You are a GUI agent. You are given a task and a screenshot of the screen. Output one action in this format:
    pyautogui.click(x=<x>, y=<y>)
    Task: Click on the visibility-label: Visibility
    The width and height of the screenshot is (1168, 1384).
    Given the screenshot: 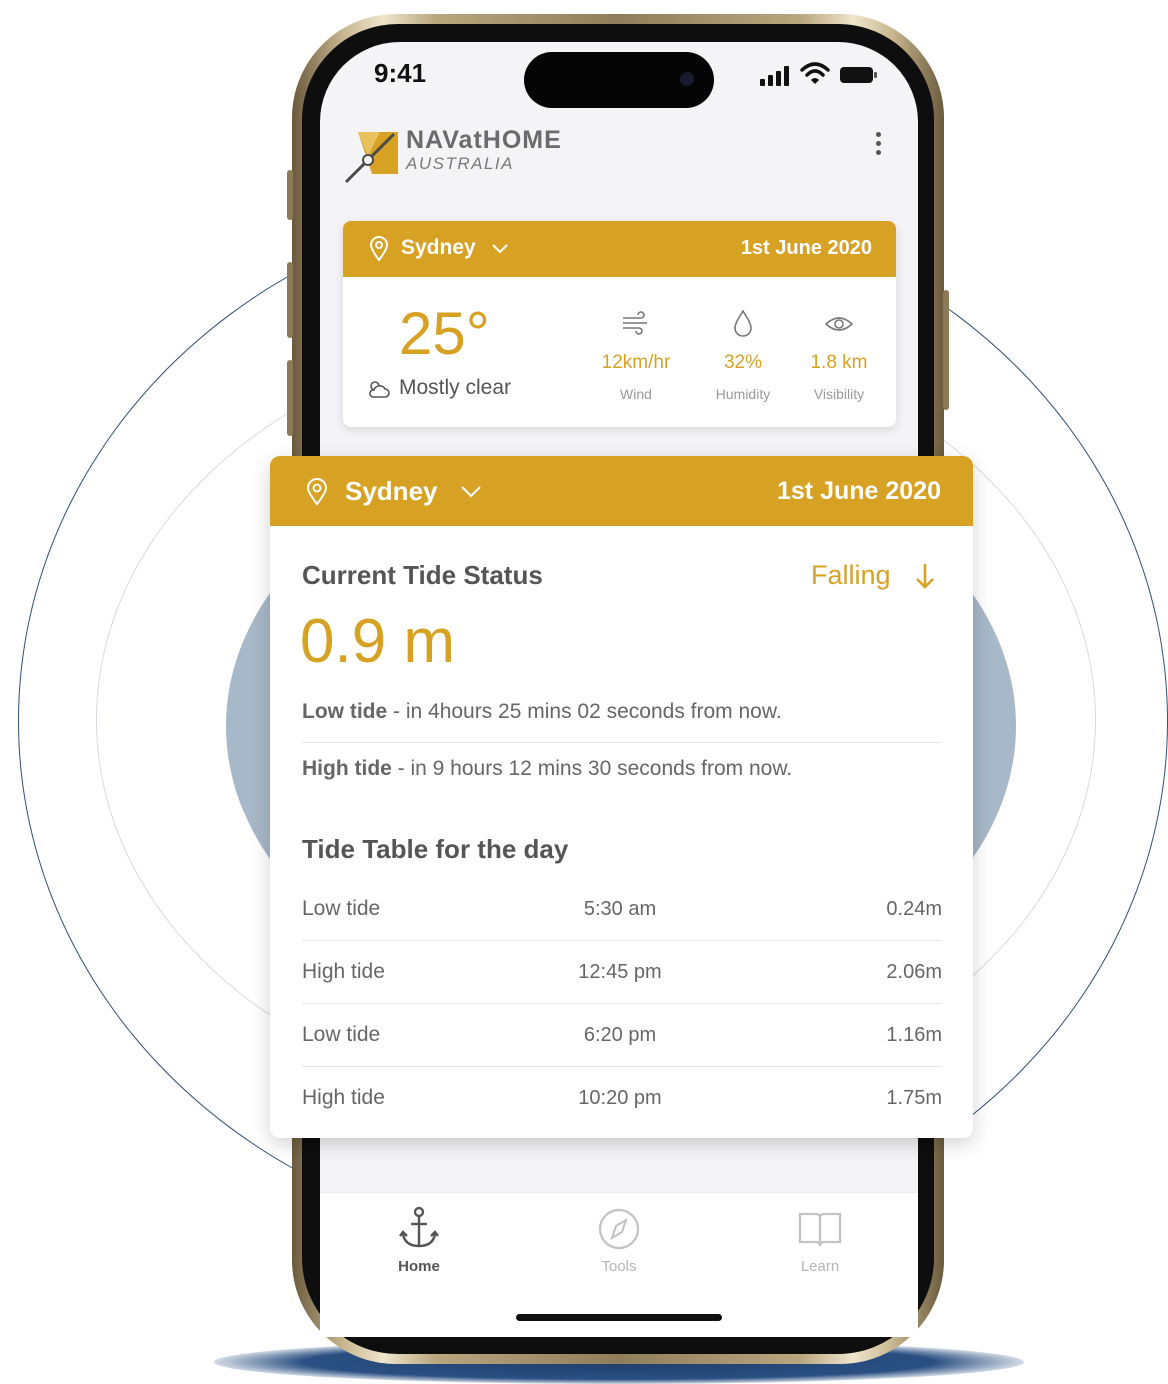 What is the action you would take?
    pyautogui.click(x=839, y=394)
    